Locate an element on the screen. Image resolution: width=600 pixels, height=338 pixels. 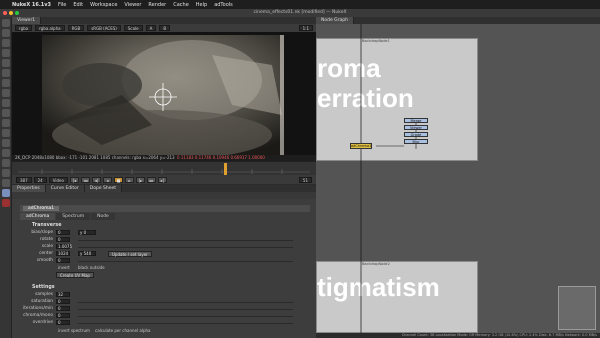
window-title-bar: cinema_effects01.nk [modified] — NukeX is located at coordinates (300, 13).